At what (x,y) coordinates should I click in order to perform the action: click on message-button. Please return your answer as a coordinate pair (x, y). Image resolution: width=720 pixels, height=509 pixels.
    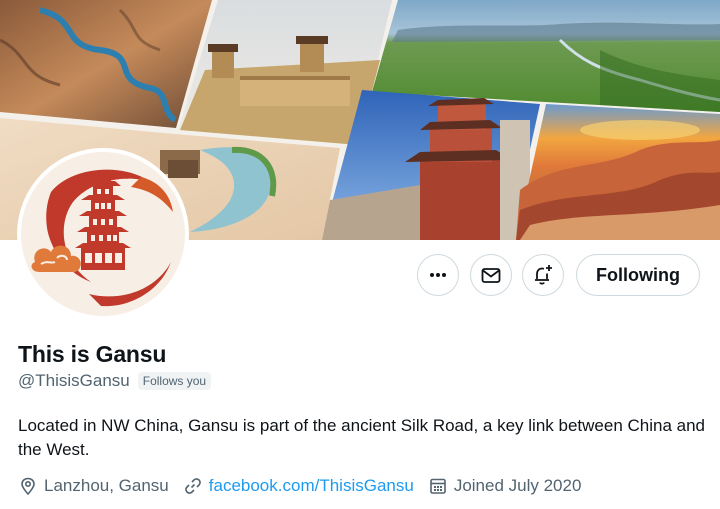
    Looking at the image, I should click on (491, 275).